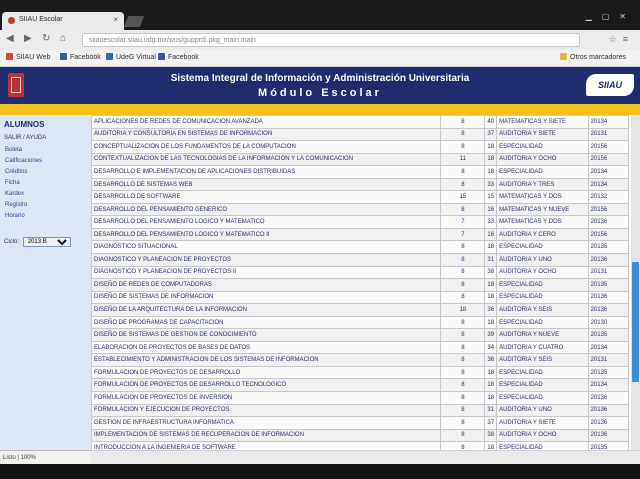 This screenshot has width=640, height=479. I want to click on section-cell: 33, so click(491, 184).